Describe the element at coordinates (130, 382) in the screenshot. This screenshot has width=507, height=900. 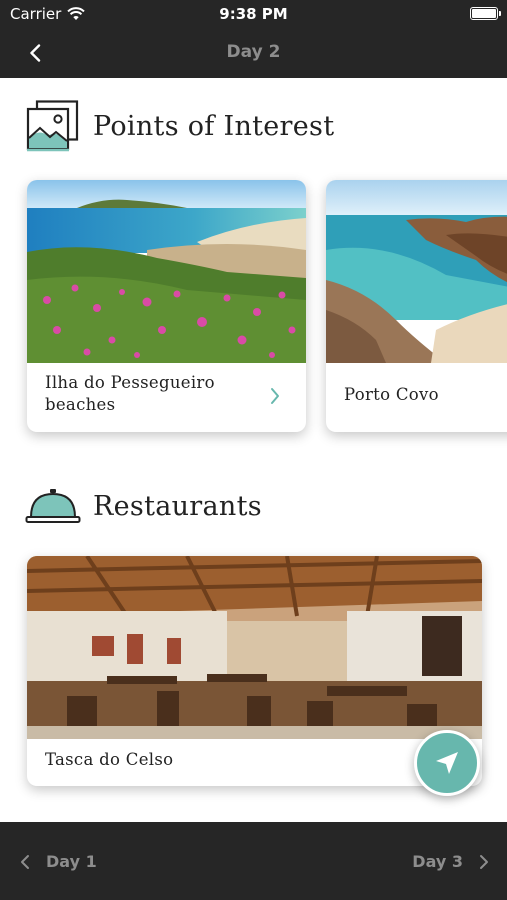
I see `poi-card-label-line1: Ilha do Pessegueiro` at that location.